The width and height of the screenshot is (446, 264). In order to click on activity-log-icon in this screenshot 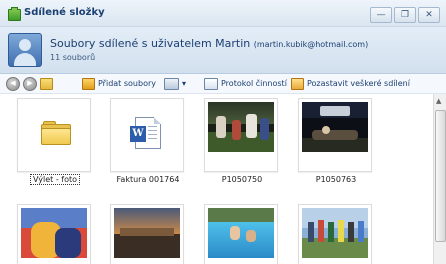, I will do `click(211, 83)`.